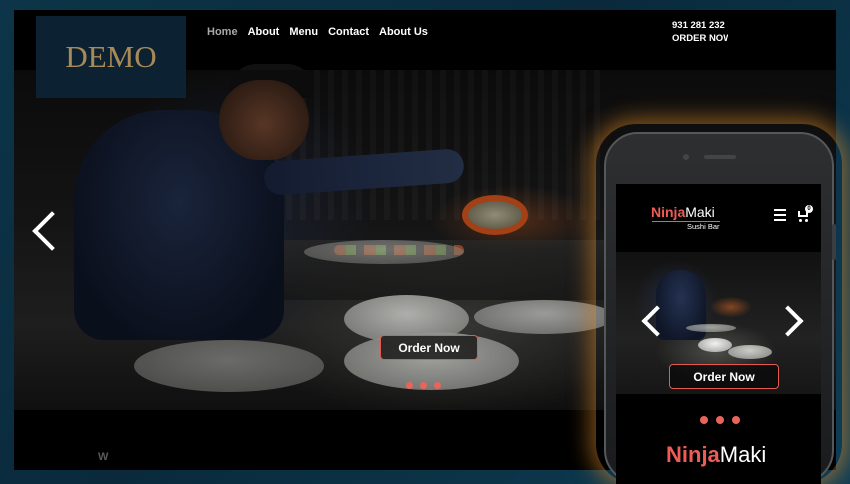  What do you see at coordinates (693, 454) in the screenshot?
I see `title-ninja: Ninja` at bounding box center [693, 454].